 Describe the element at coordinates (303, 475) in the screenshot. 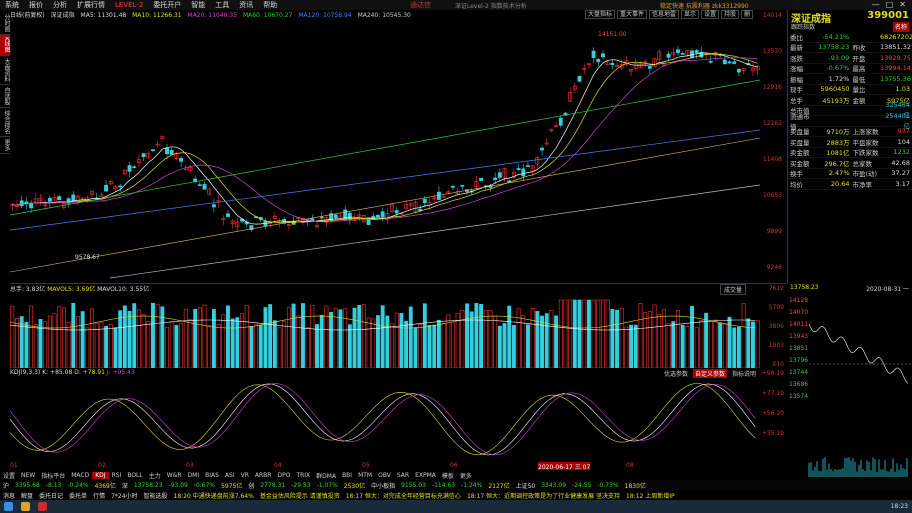

I see `indicator-tab-15: TRIX` at that location.